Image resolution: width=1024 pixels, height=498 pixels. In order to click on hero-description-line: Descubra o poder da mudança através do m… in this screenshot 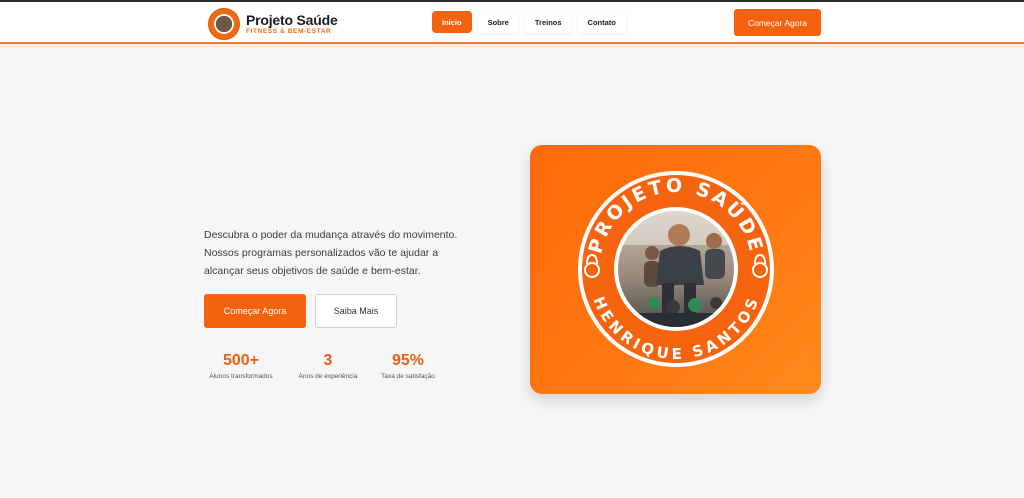, I will do `click(331, 235)`.